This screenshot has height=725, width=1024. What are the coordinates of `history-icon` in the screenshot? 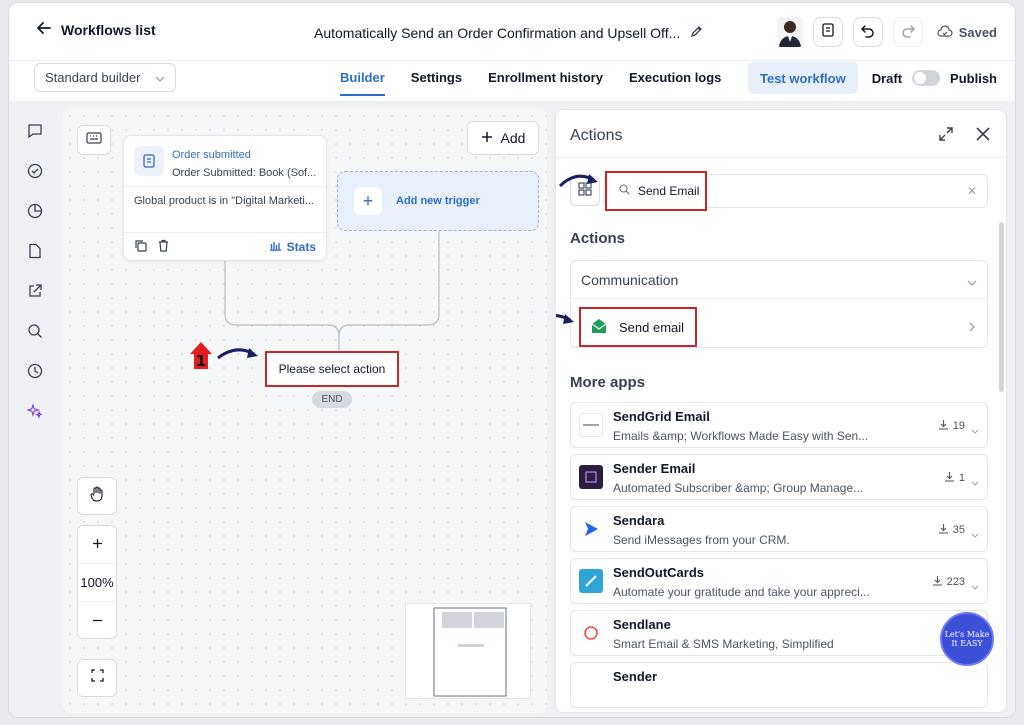 It's located at (35, 371).